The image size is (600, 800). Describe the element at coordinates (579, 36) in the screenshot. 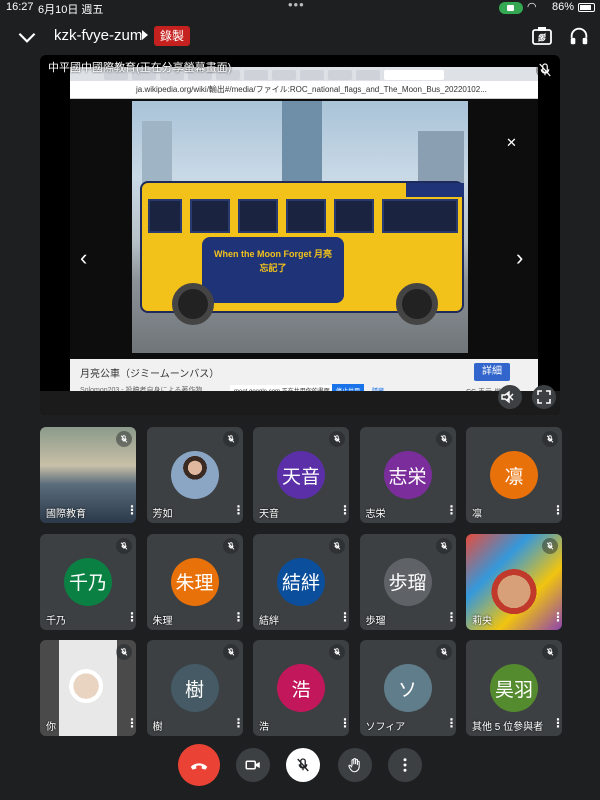

I see `audio-output-icon` at that location.